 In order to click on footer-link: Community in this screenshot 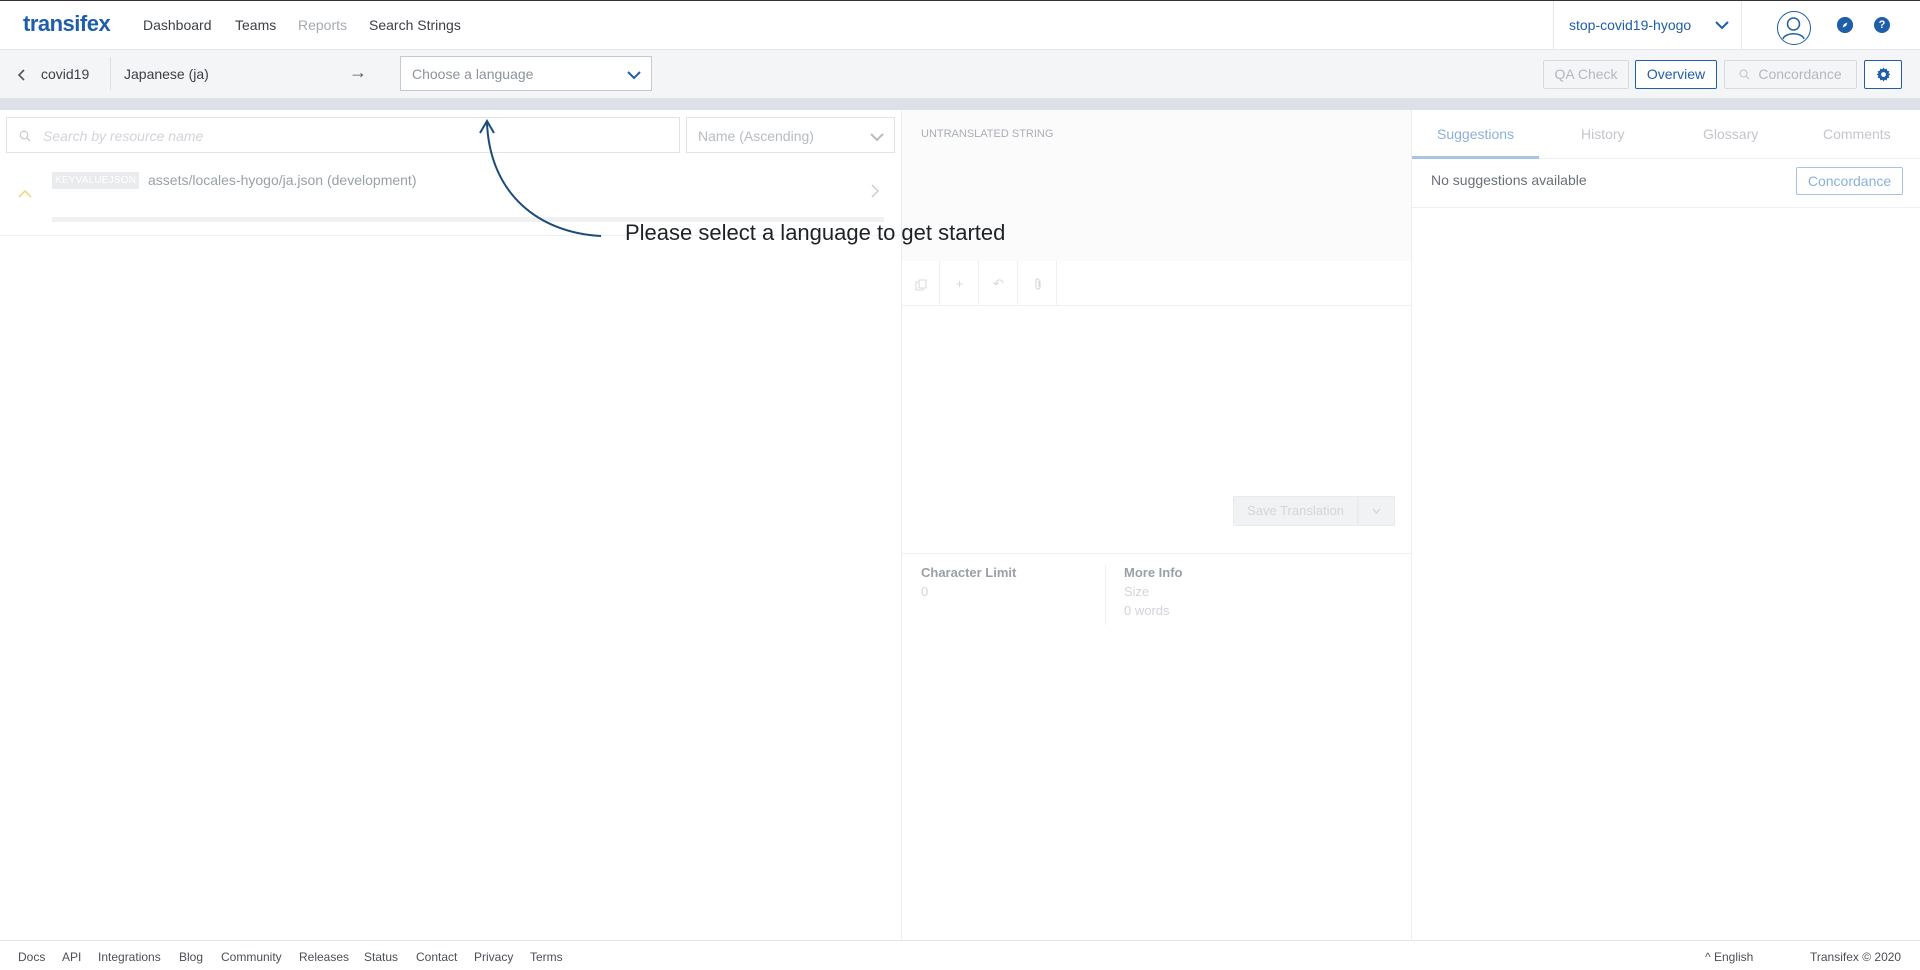, I will do `click(251, 957)`.